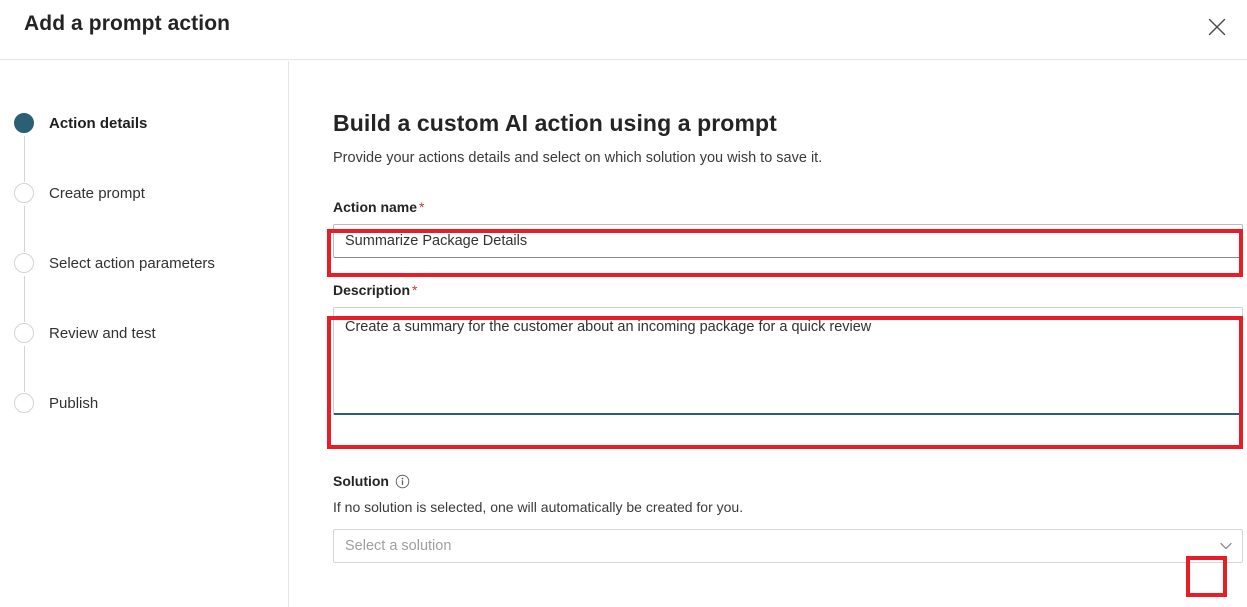 The image size is (1247, 607). I want to click on action-name-input, so click(788, 241).